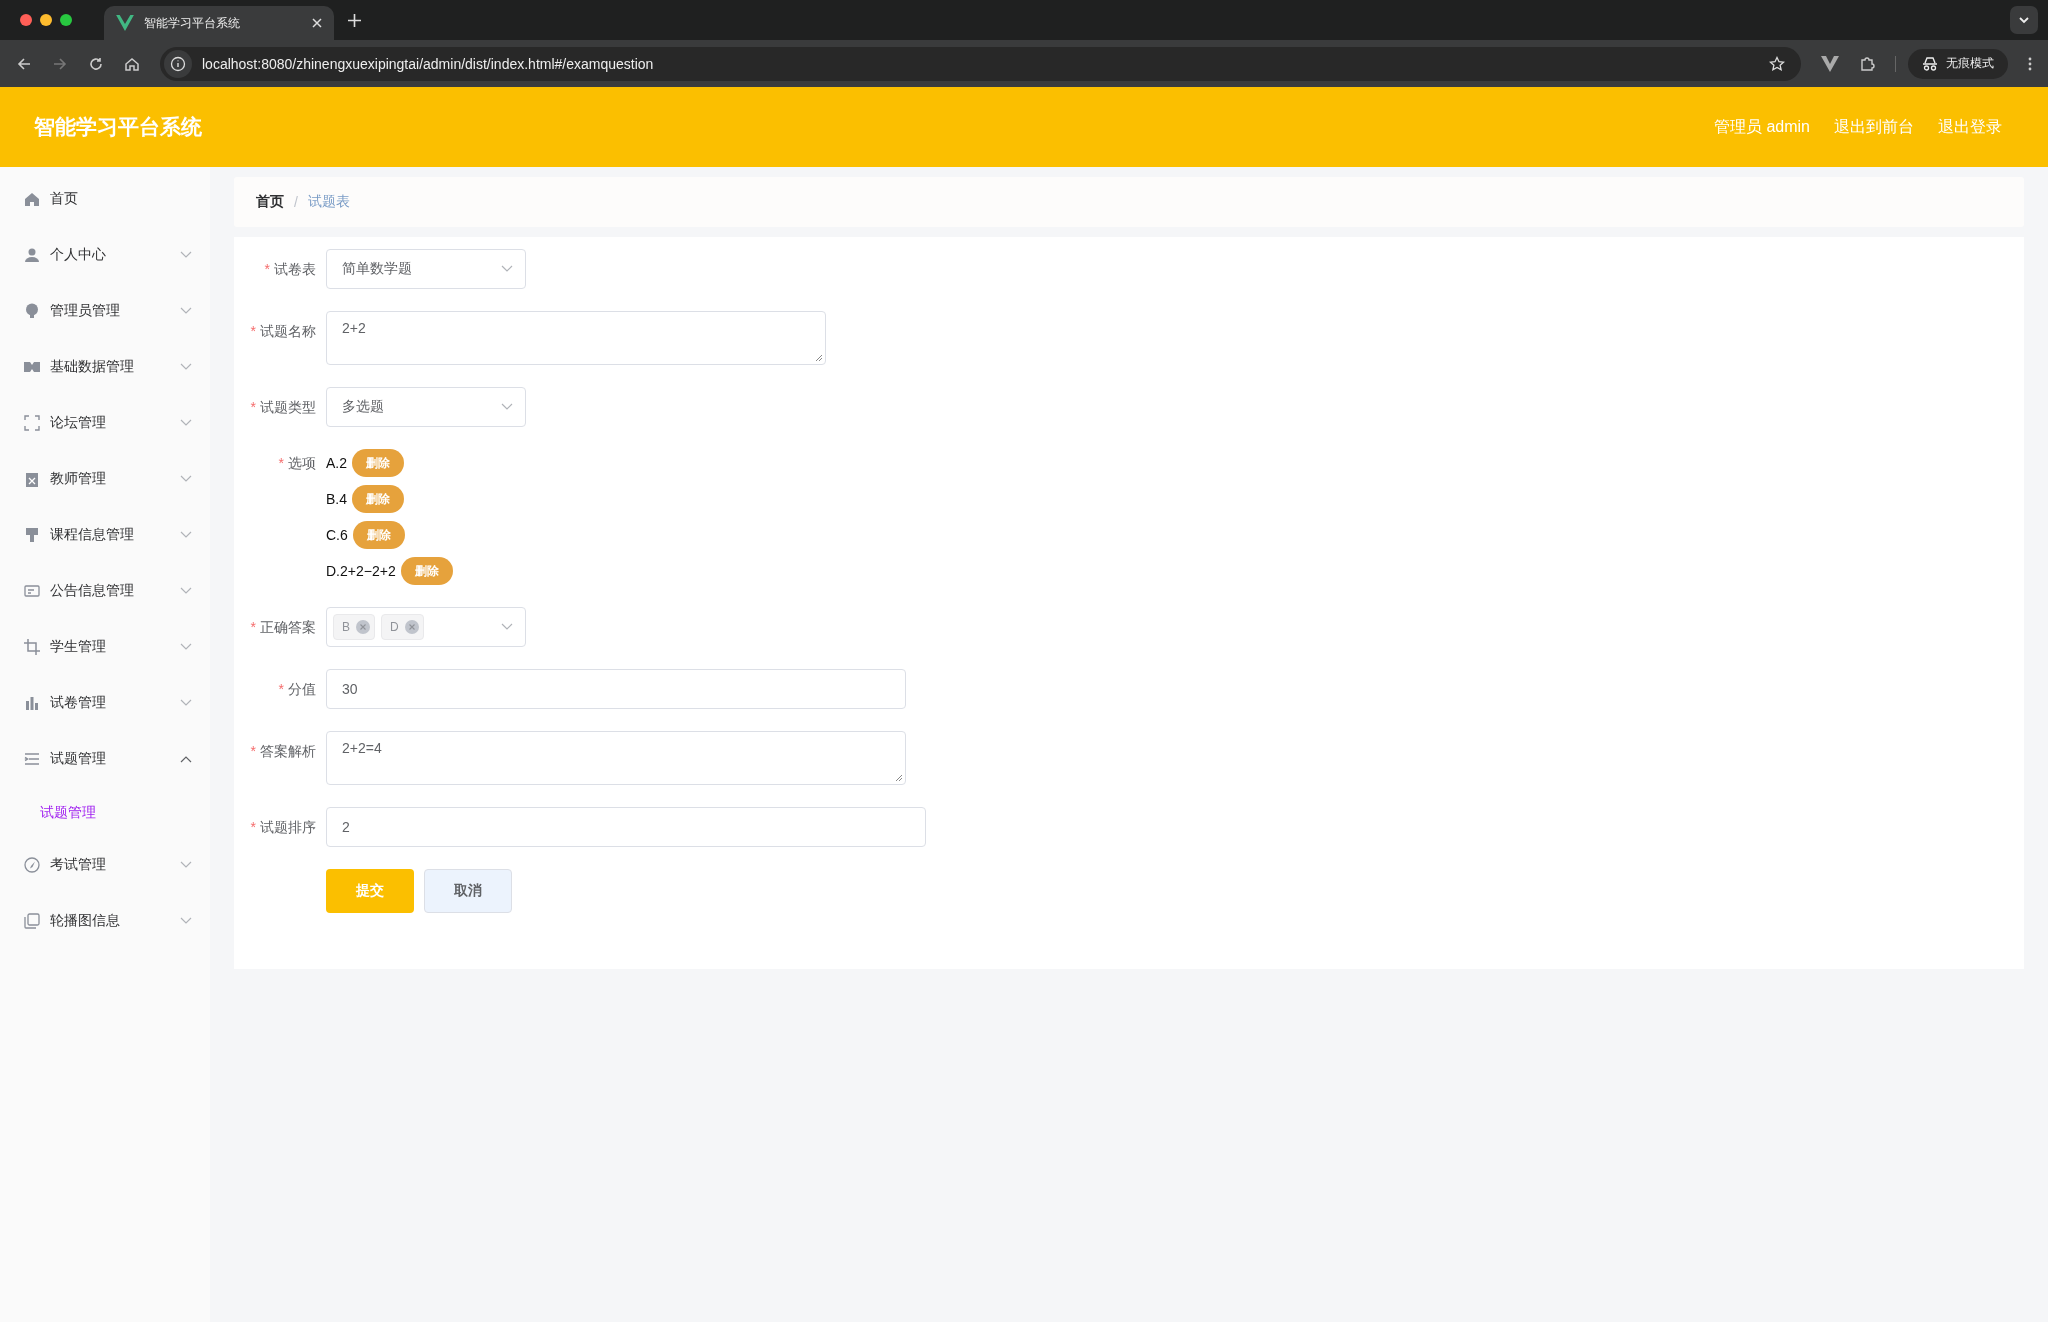  Describe the element at coordinates (60, 63) in the screenshot. I see `forward-icon` at that location.